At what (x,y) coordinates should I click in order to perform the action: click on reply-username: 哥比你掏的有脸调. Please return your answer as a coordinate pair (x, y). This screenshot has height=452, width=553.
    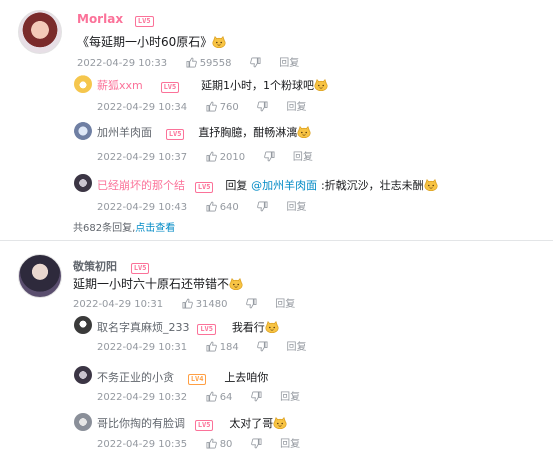
    Looking at the image, I should click on (141, 423).